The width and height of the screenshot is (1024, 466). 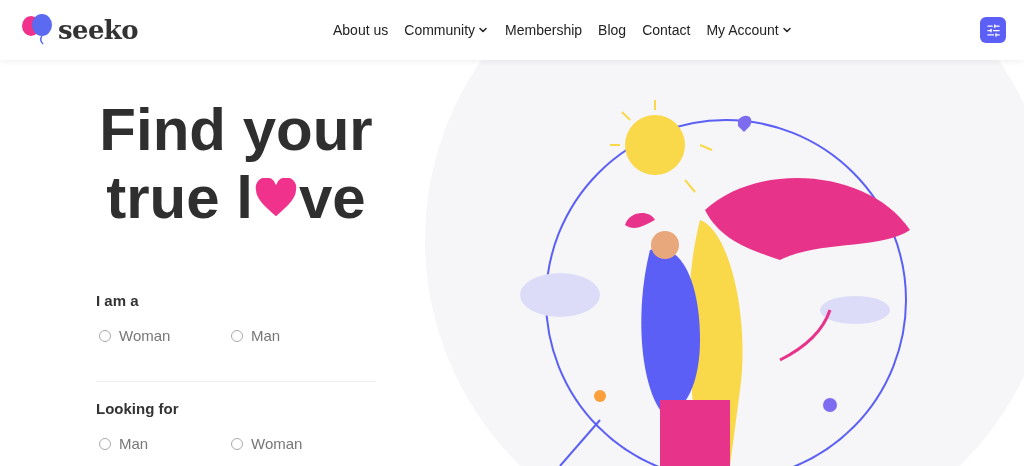 I want to click on group-label: Looking for, so click(x=138, y=409).